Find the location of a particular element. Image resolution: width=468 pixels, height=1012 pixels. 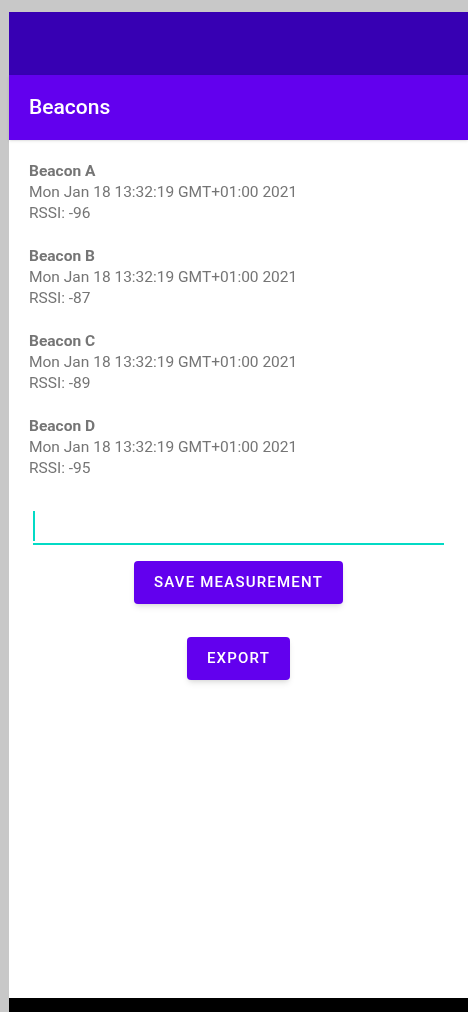

beacon-name: Beacon B is located at coordinates (62, 256).